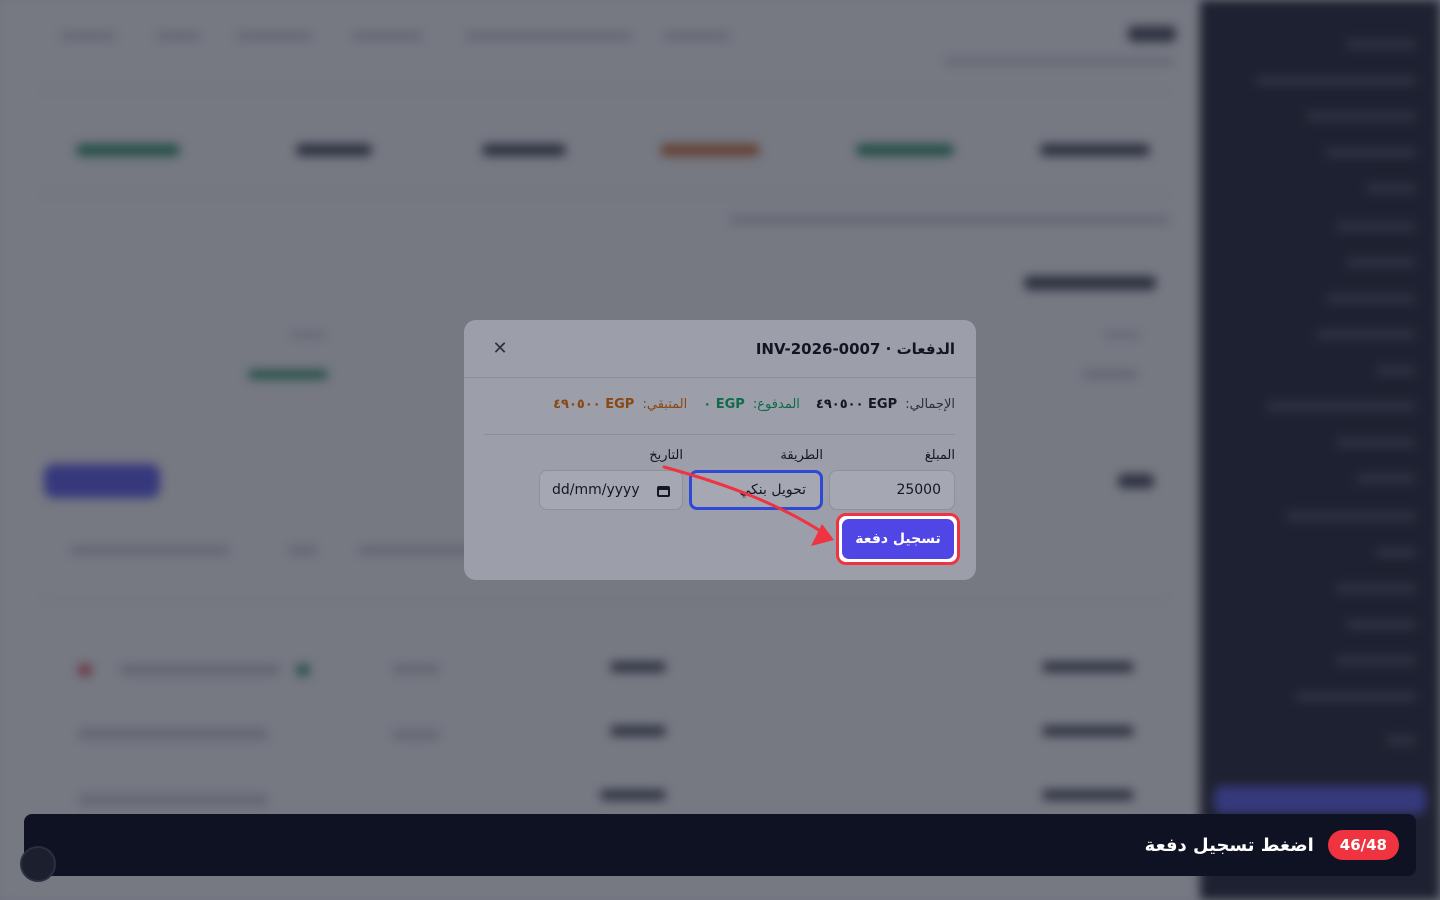  Describe the element at coordinates (751, 404) in the screenshot. I see `paid-amount: المدفوع: EGP ٠` at that location.